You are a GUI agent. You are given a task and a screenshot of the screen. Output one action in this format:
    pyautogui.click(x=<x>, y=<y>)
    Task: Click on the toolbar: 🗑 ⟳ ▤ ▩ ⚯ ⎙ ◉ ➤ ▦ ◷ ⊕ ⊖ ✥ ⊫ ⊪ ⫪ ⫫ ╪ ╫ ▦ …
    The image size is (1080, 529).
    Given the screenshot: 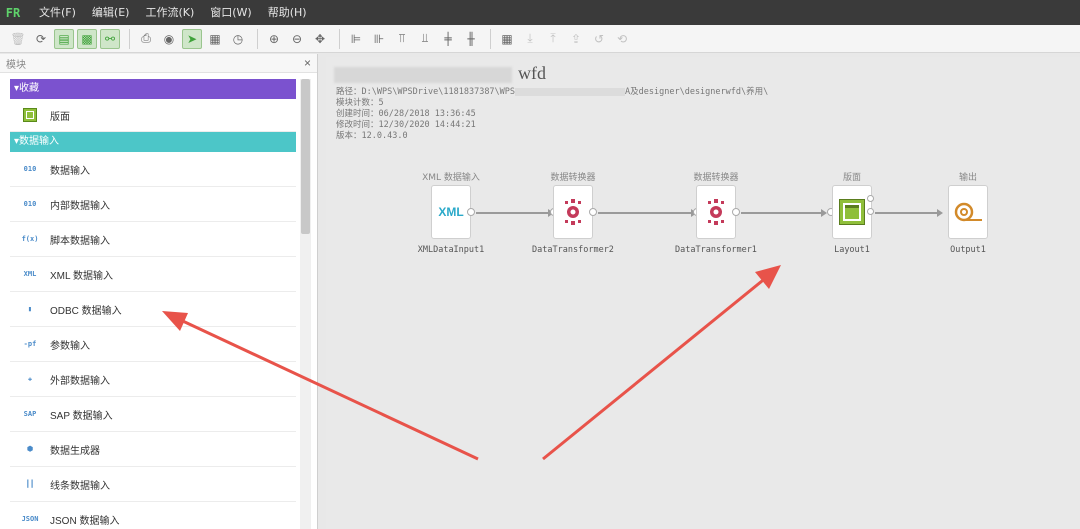 What is the action you would take?
    pyautogui.click(x=540, y=39)
    